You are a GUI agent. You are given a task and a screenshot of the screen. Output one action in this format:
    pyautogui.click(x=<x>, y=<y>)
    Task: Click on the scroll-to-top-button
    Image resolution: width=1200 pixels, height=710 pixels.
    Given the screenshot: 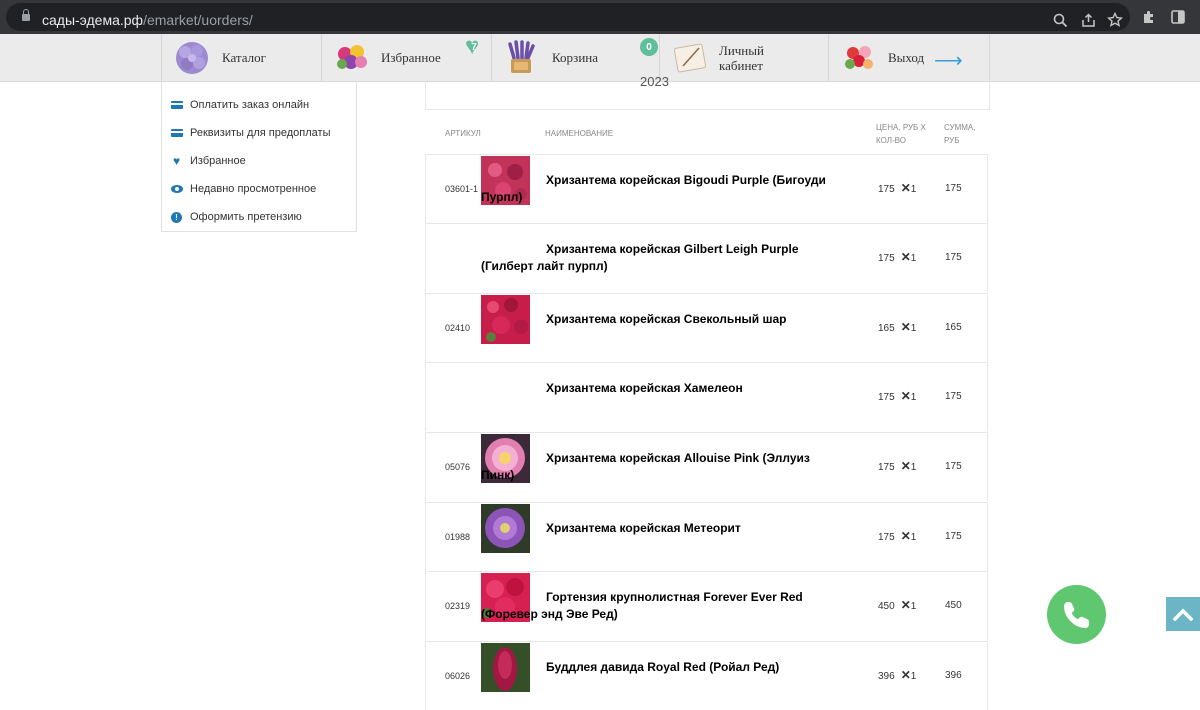 What is the action you would take?
    pyautogui.click(x=1183, y=614)
    